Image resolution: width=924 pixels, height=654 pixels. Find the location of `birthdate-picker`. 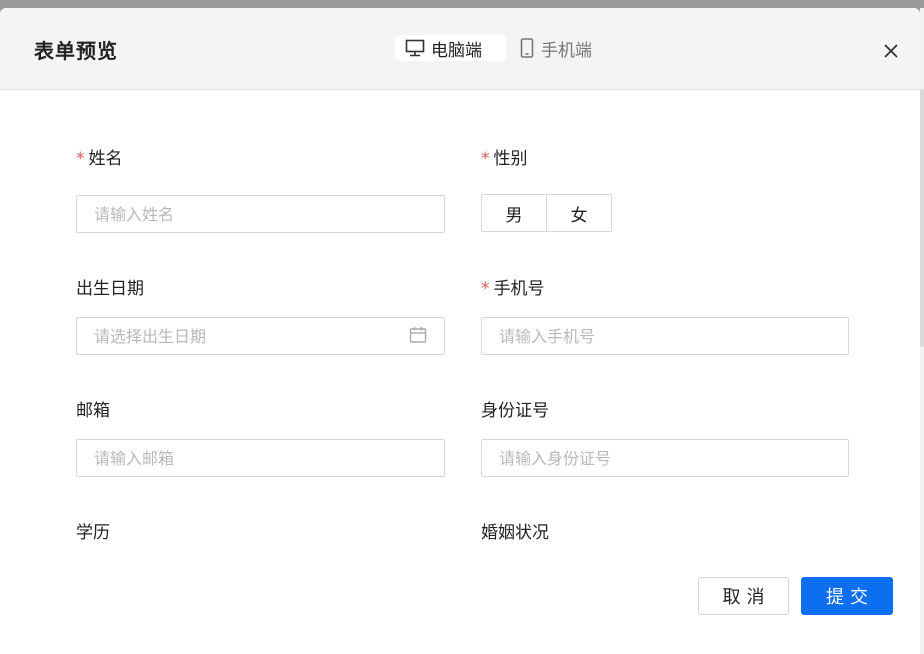

birthdate-picker is located at coordinates (260, 336).